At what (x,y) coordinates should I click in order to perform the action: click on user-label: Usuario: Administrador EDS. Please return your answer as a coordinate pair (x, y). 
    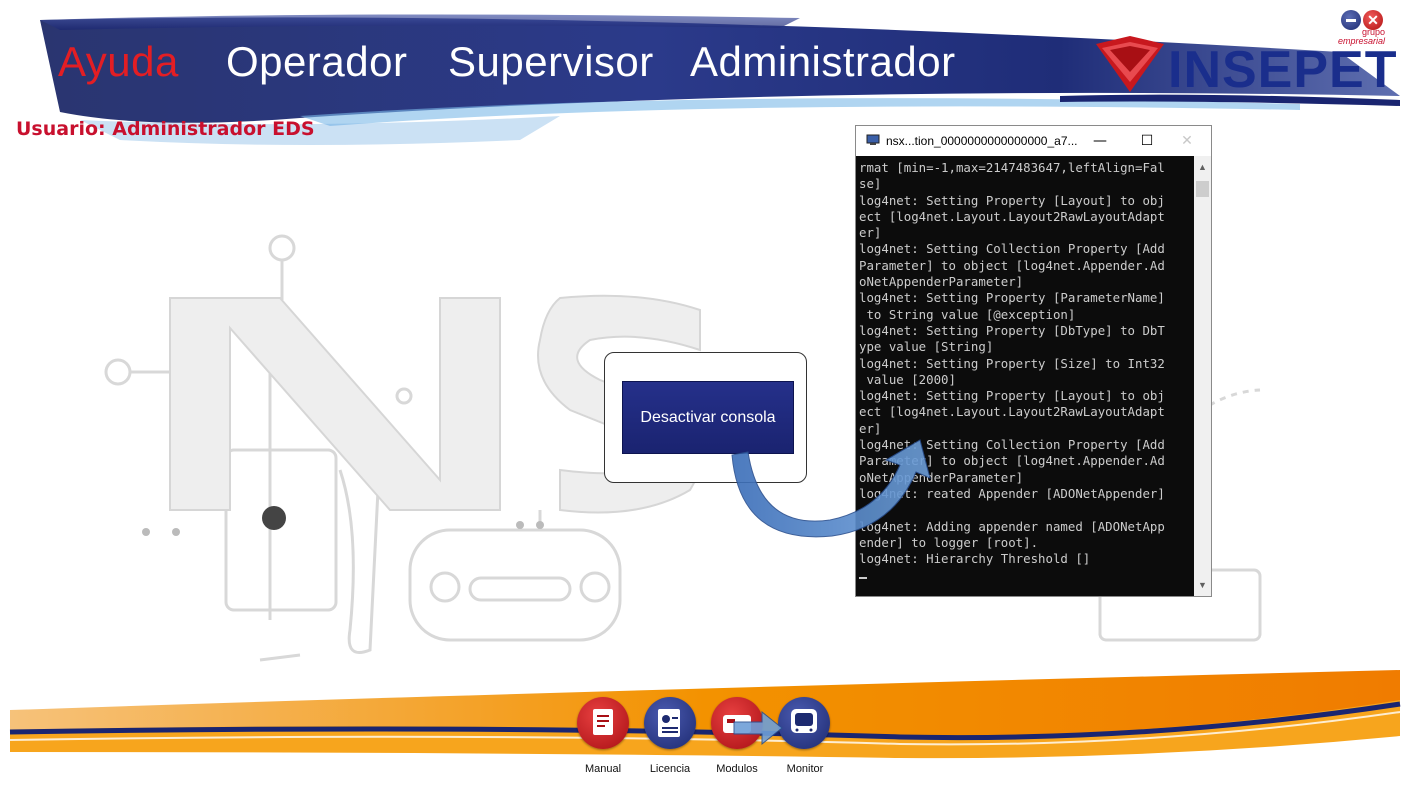
    Looking at the image, I should click on (165, 129).